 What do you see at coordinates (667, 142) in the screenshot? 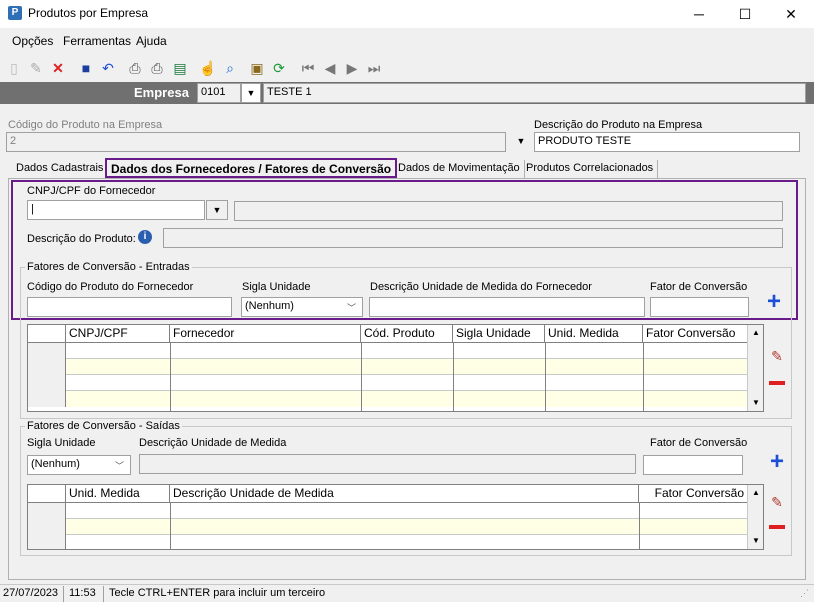
I see `descricao-produto-field: PRODUTO TESTE` at bounding box center [667, 142].